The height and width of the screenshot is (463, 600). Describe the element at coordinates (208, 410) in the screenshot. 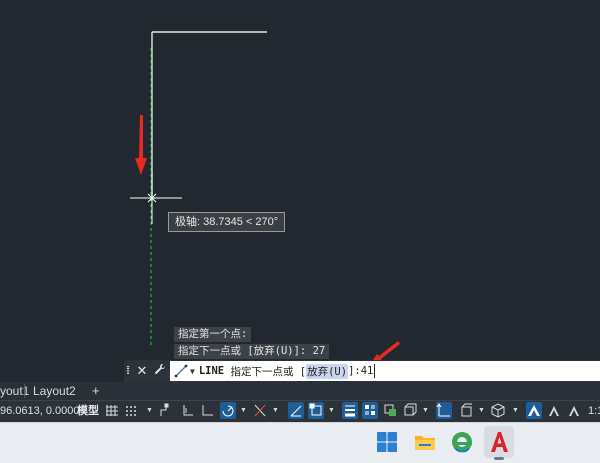

I see `ortho-mode-icon` at that location.